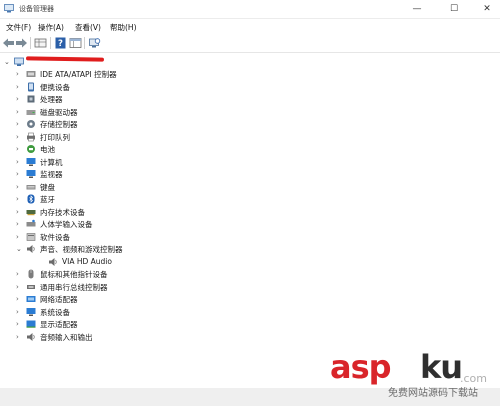 The height and width of the screenshot is (406, 500). I want to click on close-button: ✕, so click(487, 9).